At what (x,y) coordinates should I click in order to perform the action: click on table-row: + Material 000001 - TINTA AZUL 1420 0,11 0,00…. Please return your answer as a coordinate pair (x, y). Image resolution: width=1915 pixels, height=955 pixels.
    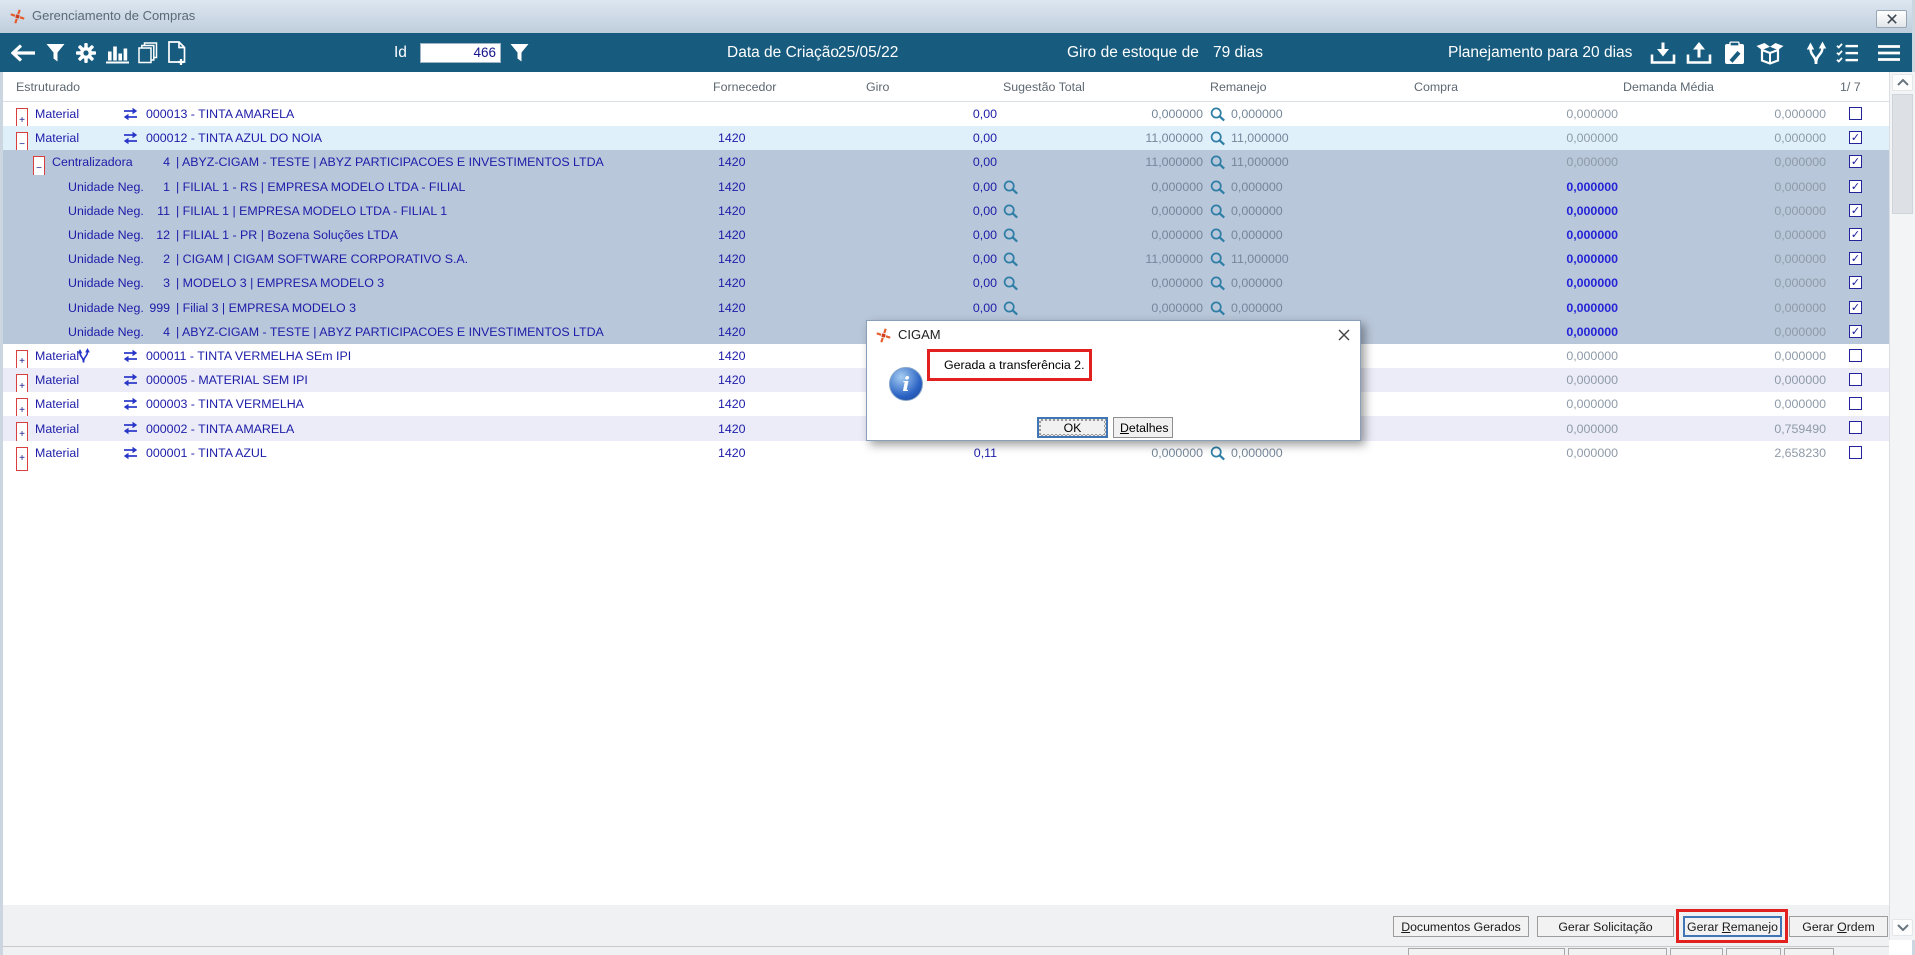
    Looking at the image, I should click on (944, 455).